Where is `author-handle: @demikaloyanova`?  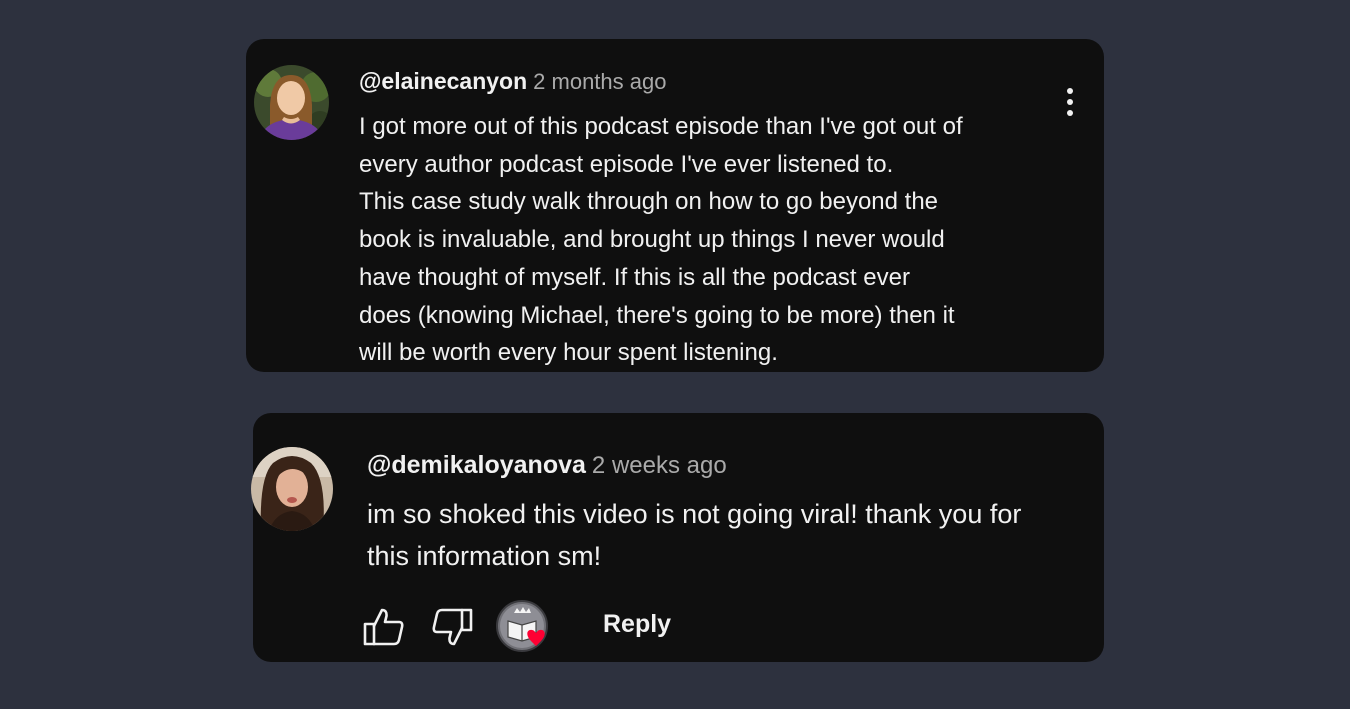
author-handle: @demikaloyanova is located at coordinates (476, 465).